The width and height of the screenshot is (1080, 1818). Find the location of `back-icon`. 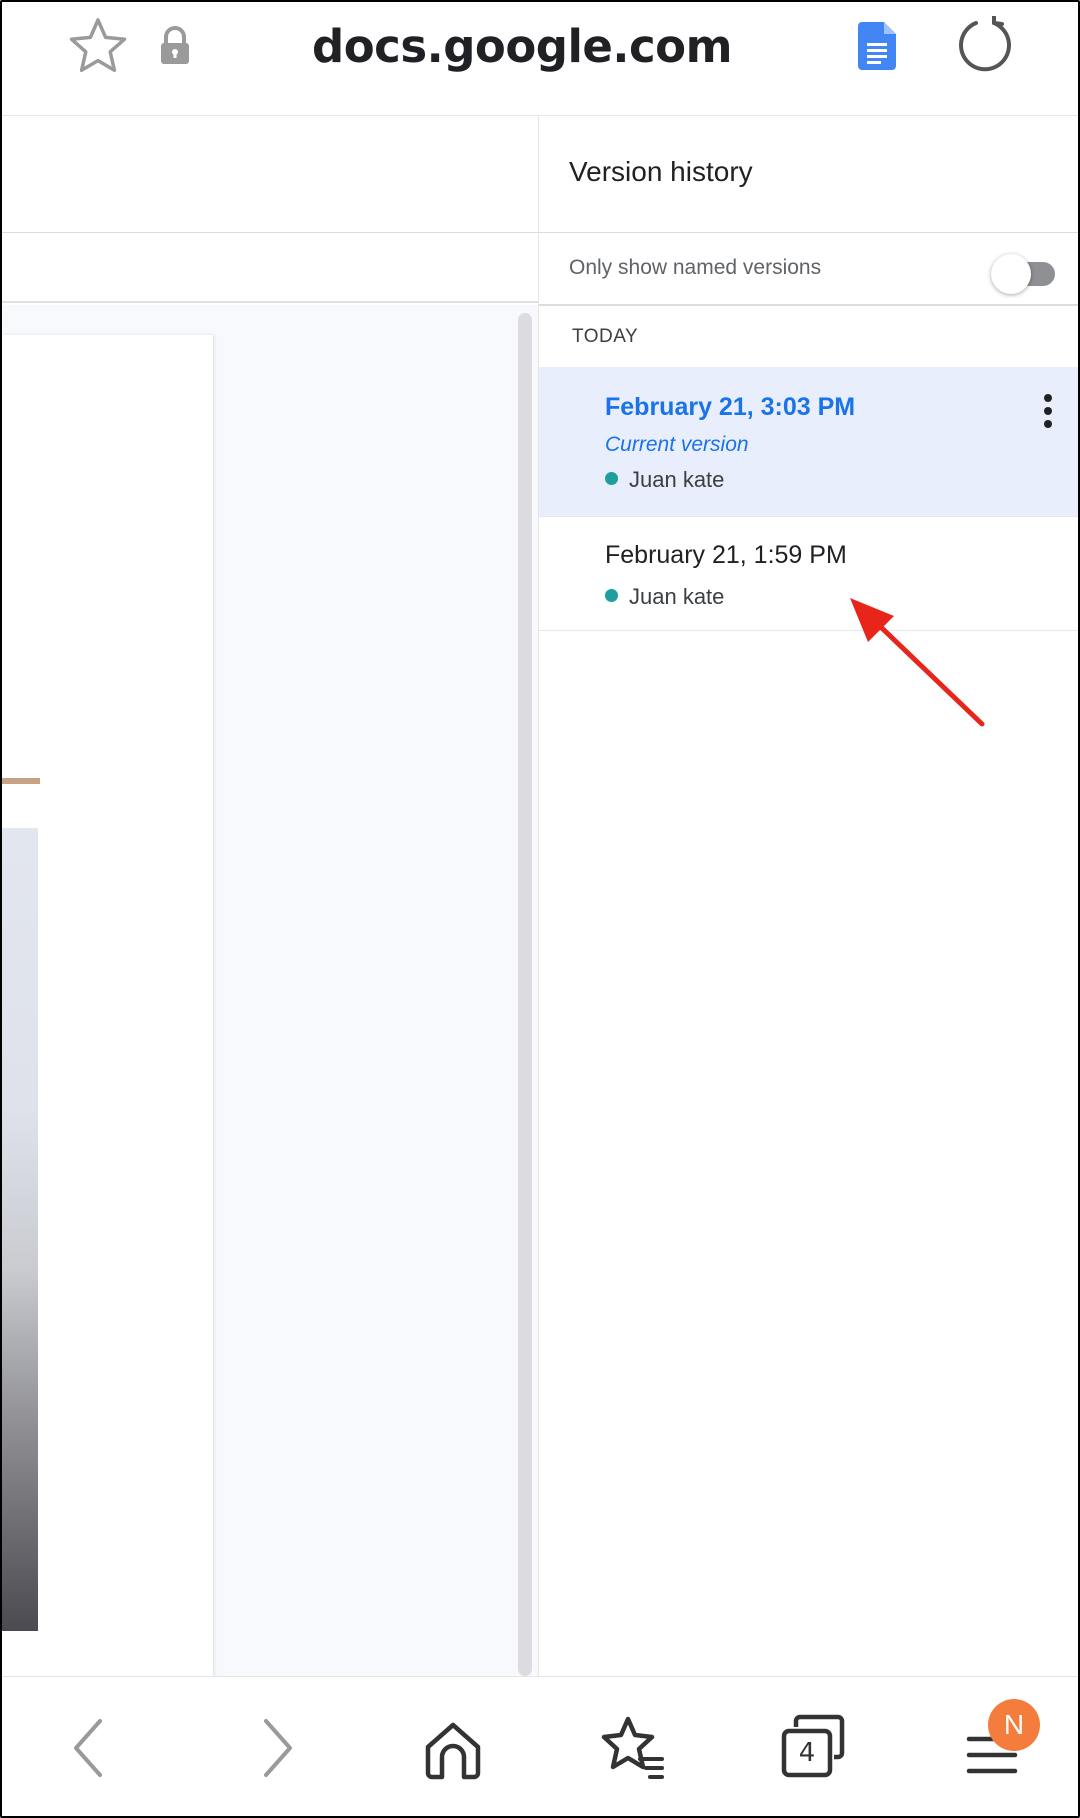

back-icon is located at coordinates (91, 1748).